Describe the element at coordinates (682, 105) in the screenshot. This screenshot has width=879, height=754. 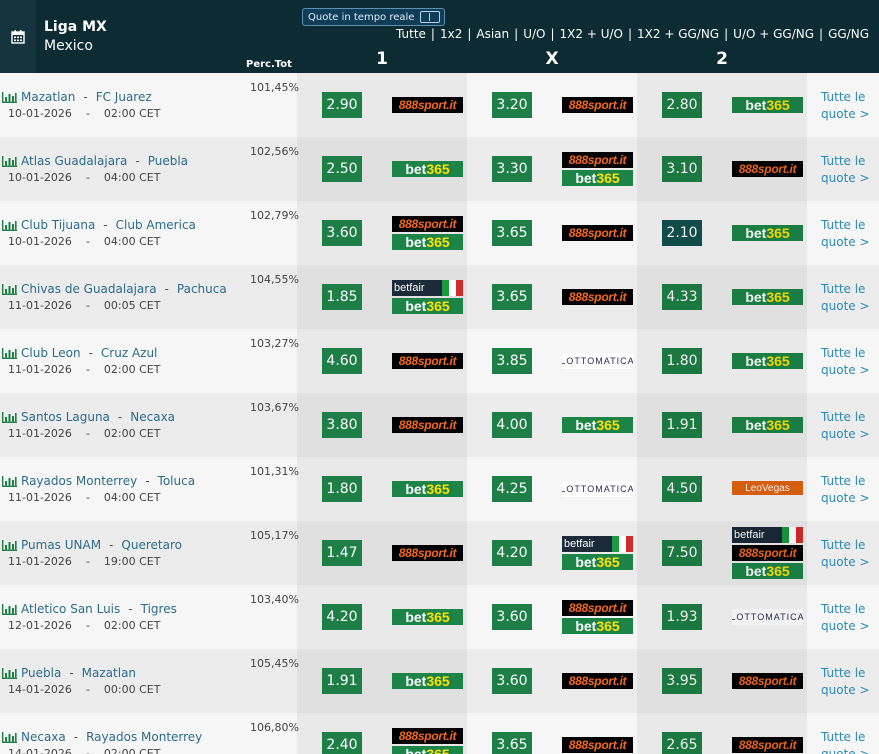
I see `odds-button: 2.80` at that location.